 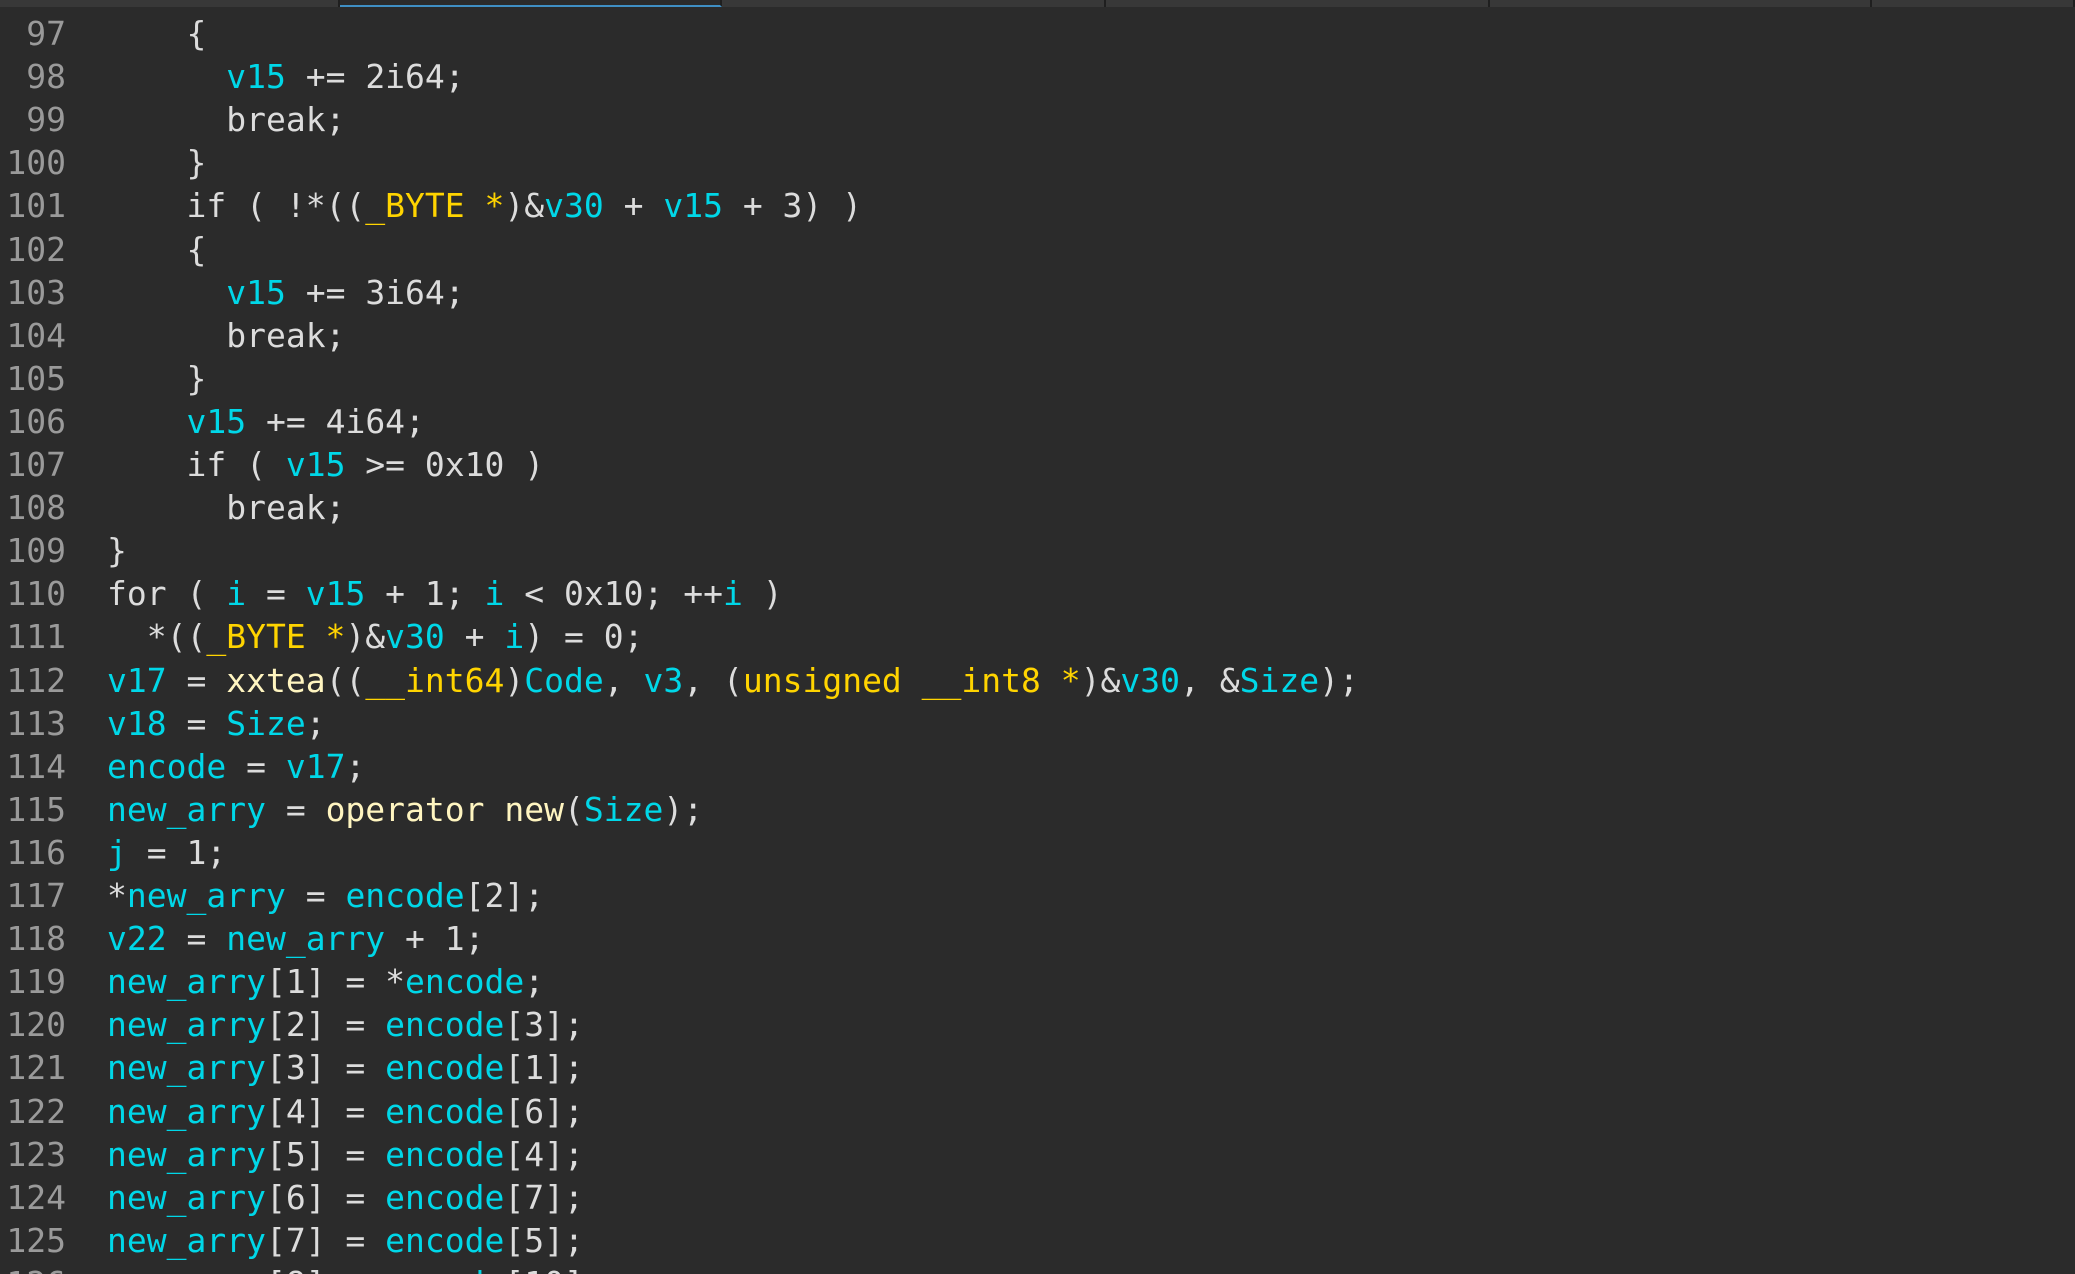 What do you see at coordinates (1037, 766) in the screenshot?
I see `code-line: 114 encode = v17;` at bounding box center [1037, 766].